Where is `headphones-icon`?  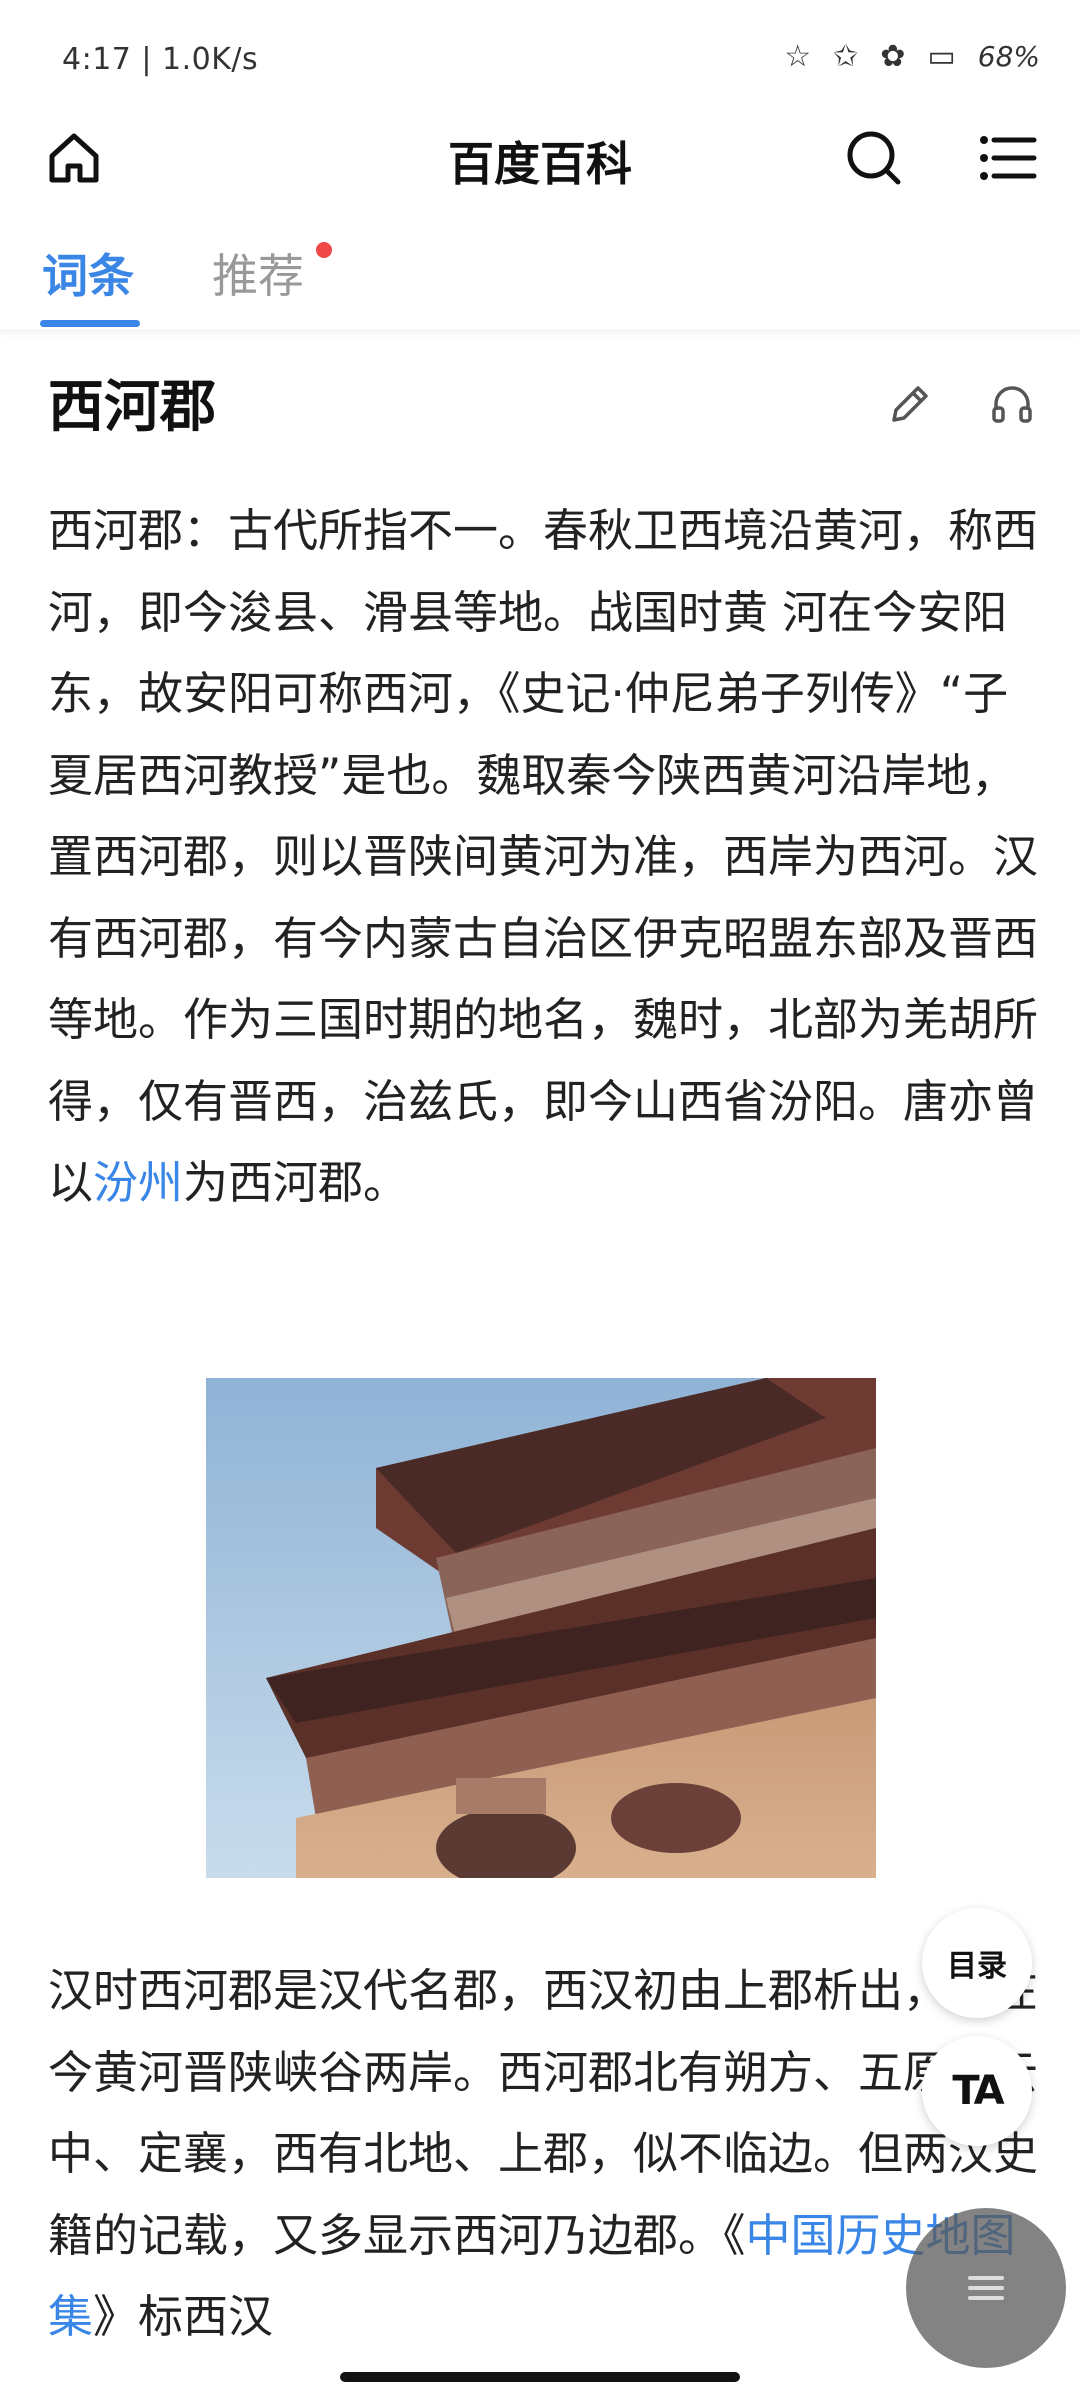 headphones-icon is located at coordinates (1012, 404).